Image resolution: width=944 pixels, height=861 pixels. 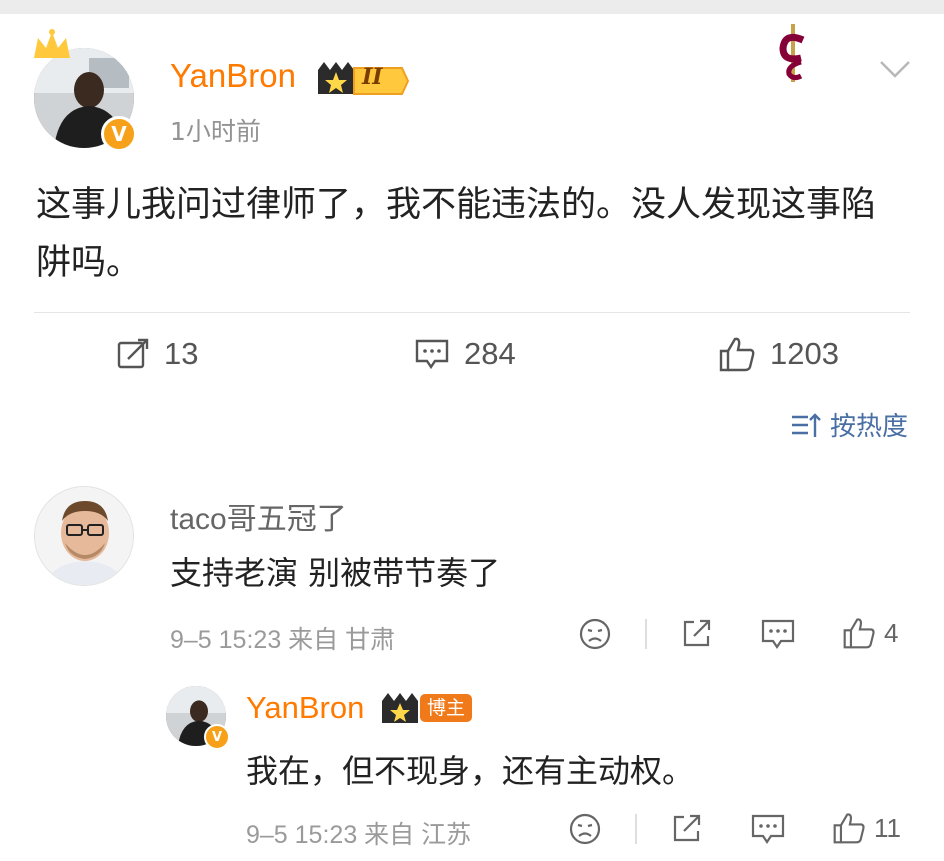 I want to click on reply-like-count: 11, so click(x=887, y=827).